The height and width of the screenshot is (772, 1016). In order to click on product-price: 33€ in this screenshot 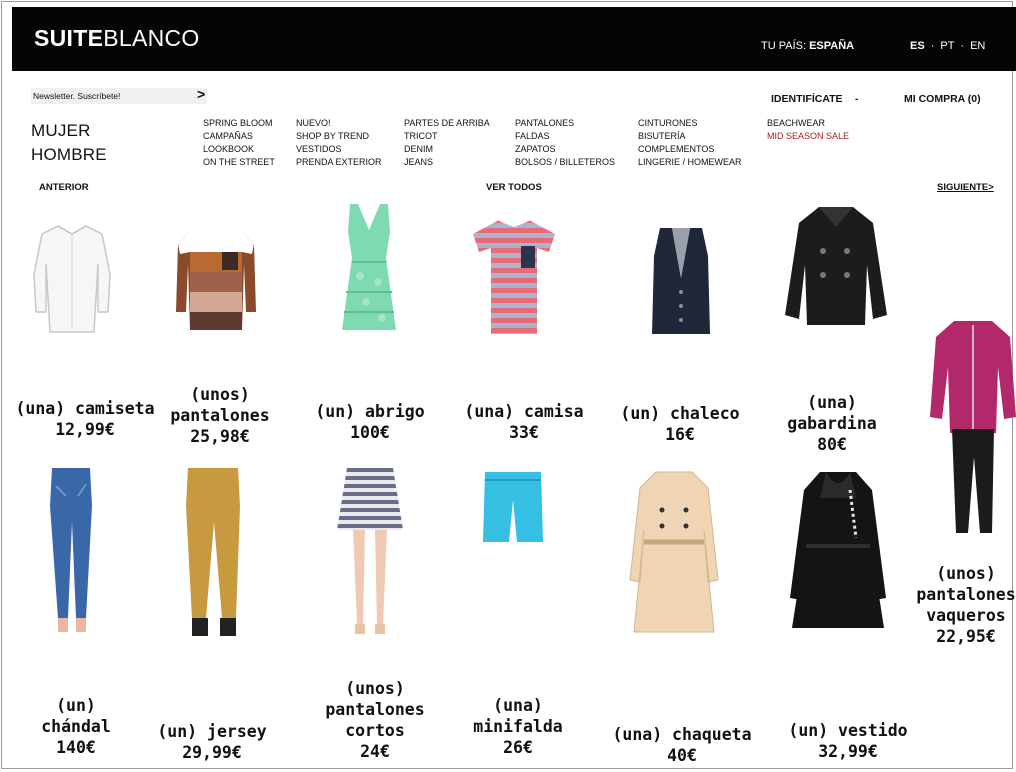, I will do `click(524, 432)`.